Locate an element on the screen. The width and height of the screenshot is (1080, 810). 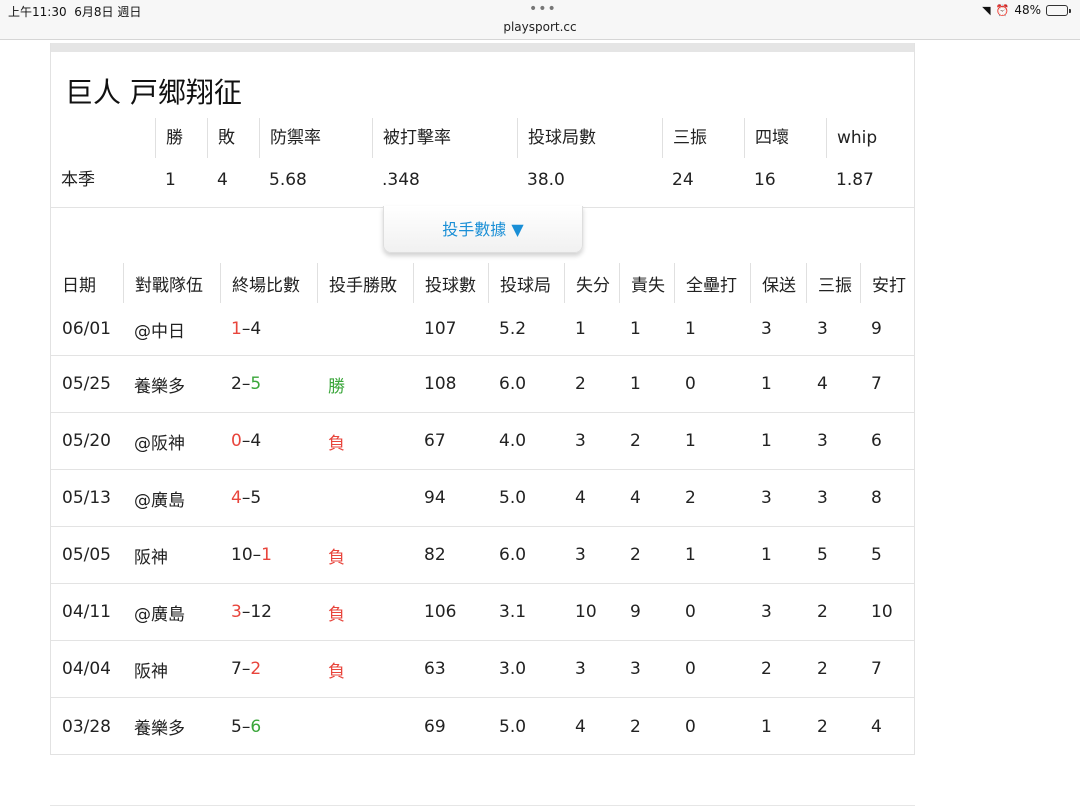
game-cell-final-score: 10–1 is located at coordinates (268, 555).